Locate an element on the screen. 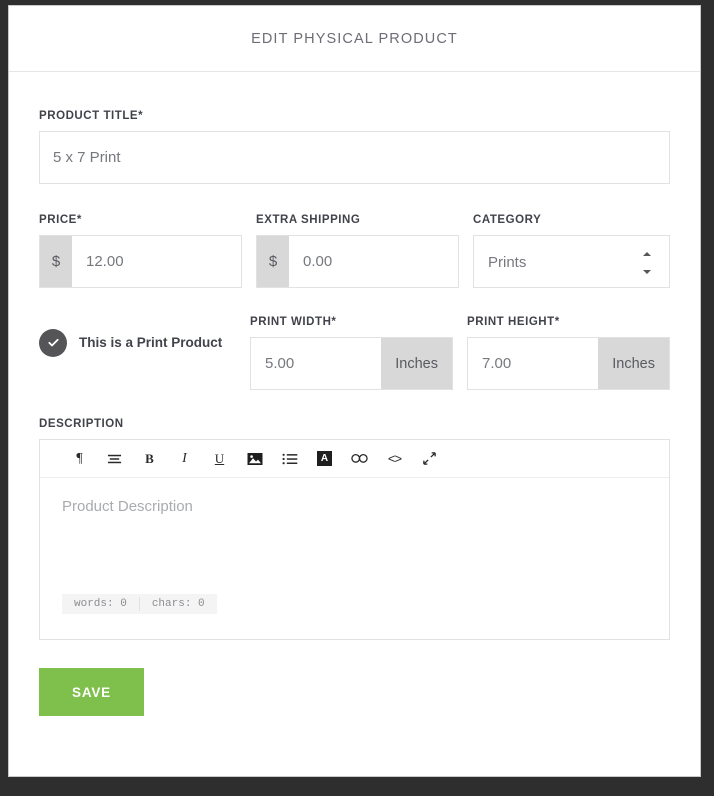  extra-shipping-input-group: $ is located at coordinates (357, 261).